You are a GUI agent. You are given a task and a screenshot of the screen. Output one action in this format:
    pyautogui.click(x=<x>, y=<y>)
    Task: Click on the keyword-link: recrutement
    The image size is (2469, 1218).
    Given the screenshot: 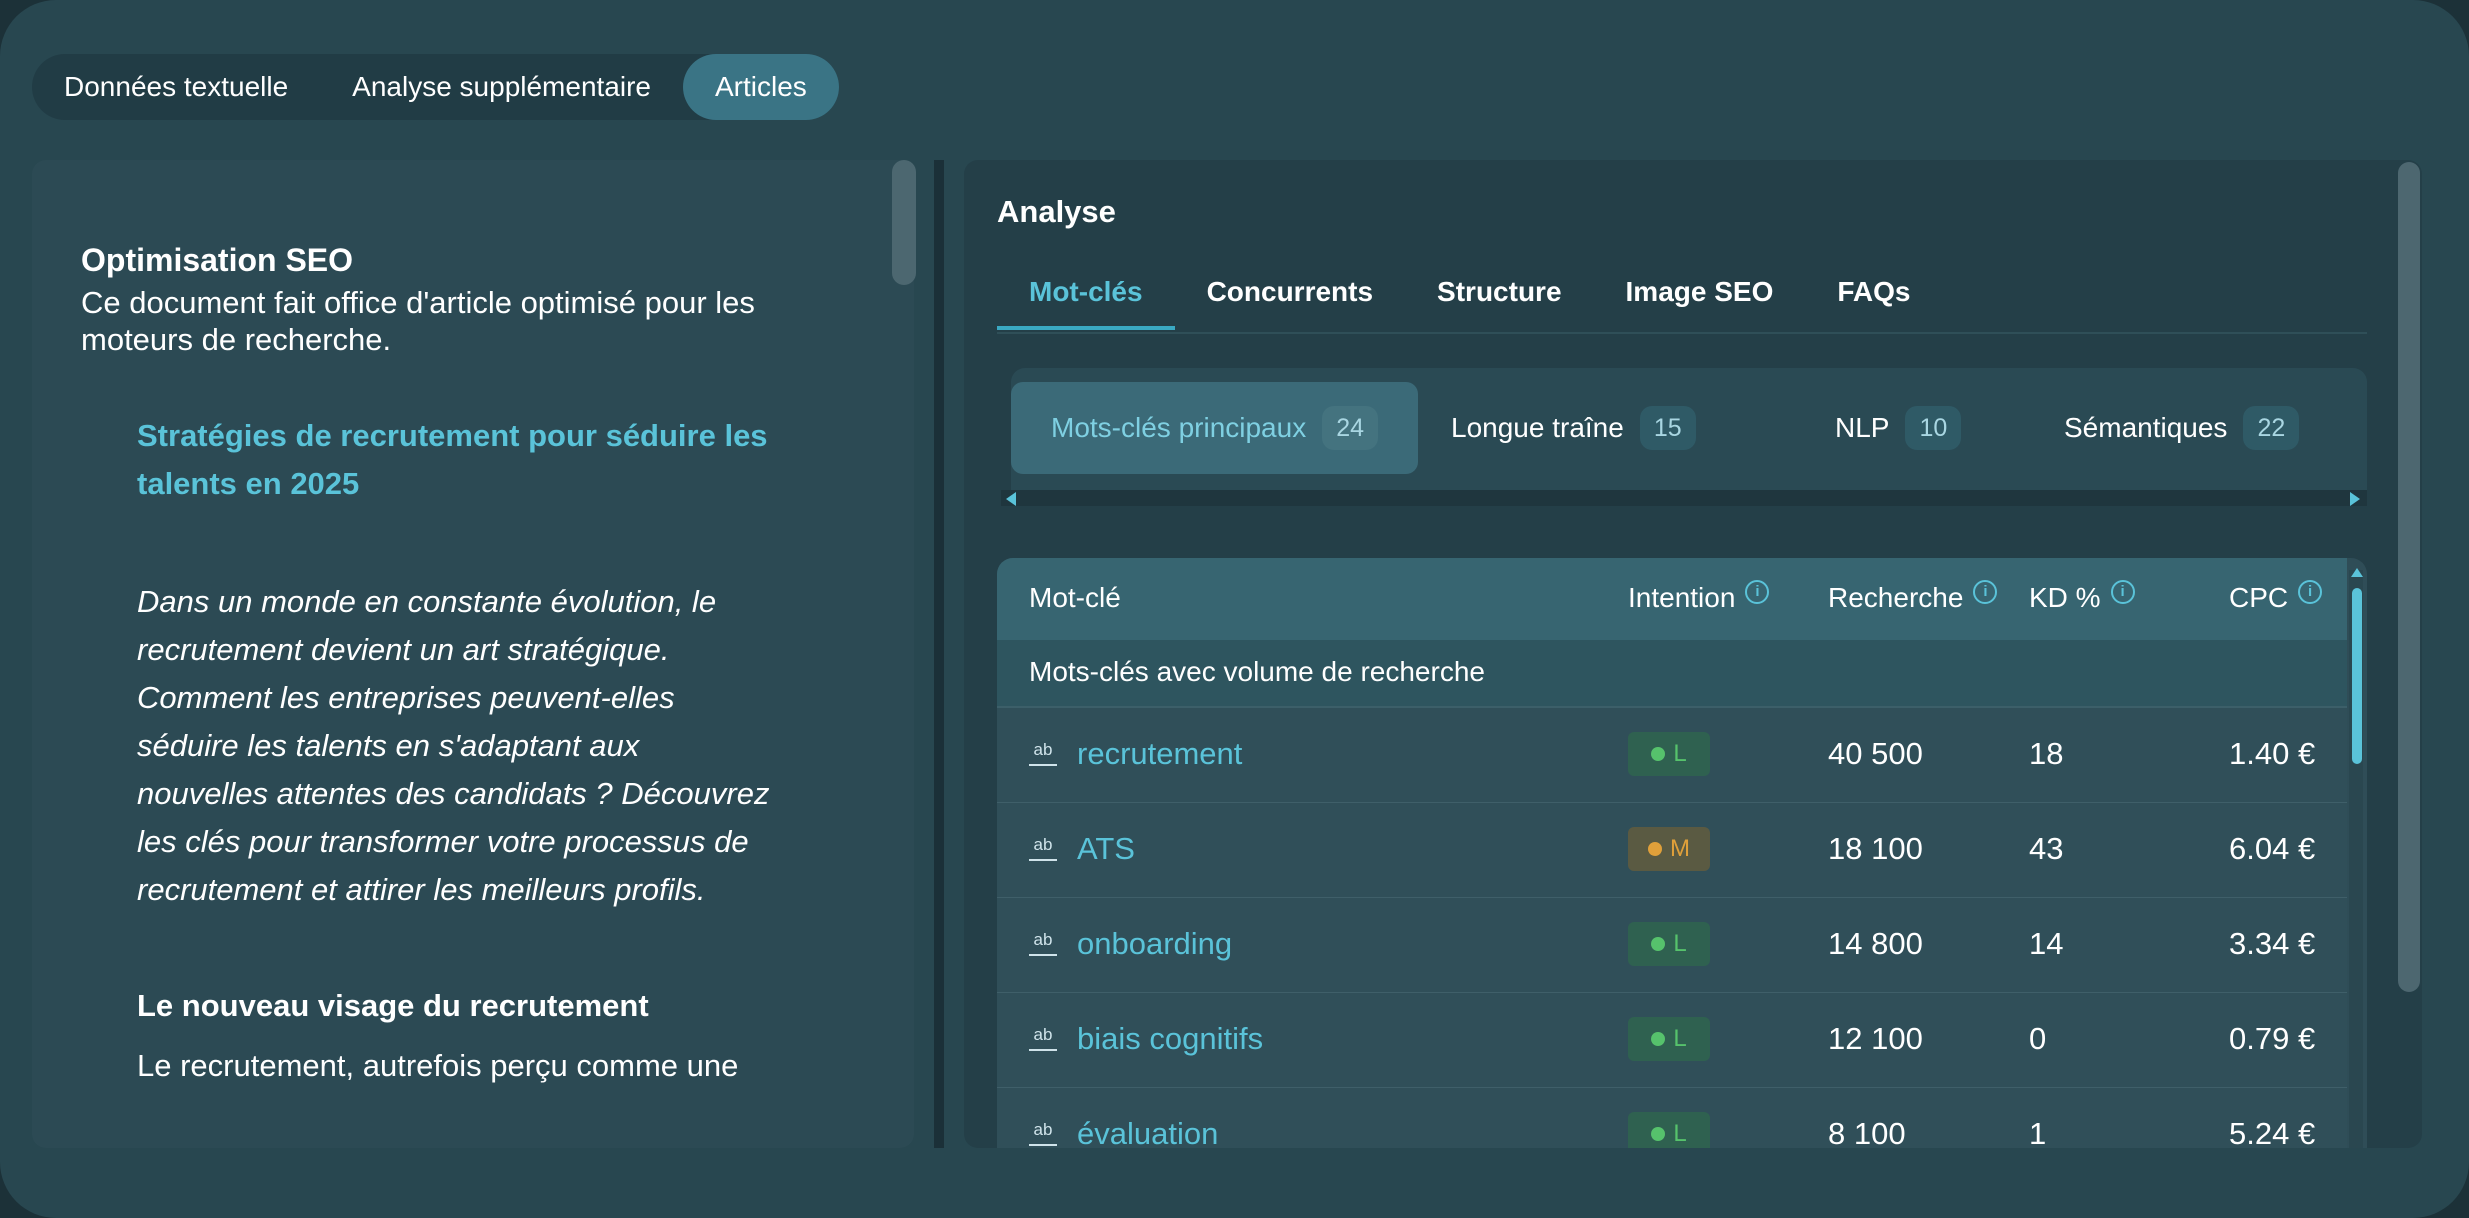 What is the action you would take?
    pyautogui.click(x=1159, y=754)
    